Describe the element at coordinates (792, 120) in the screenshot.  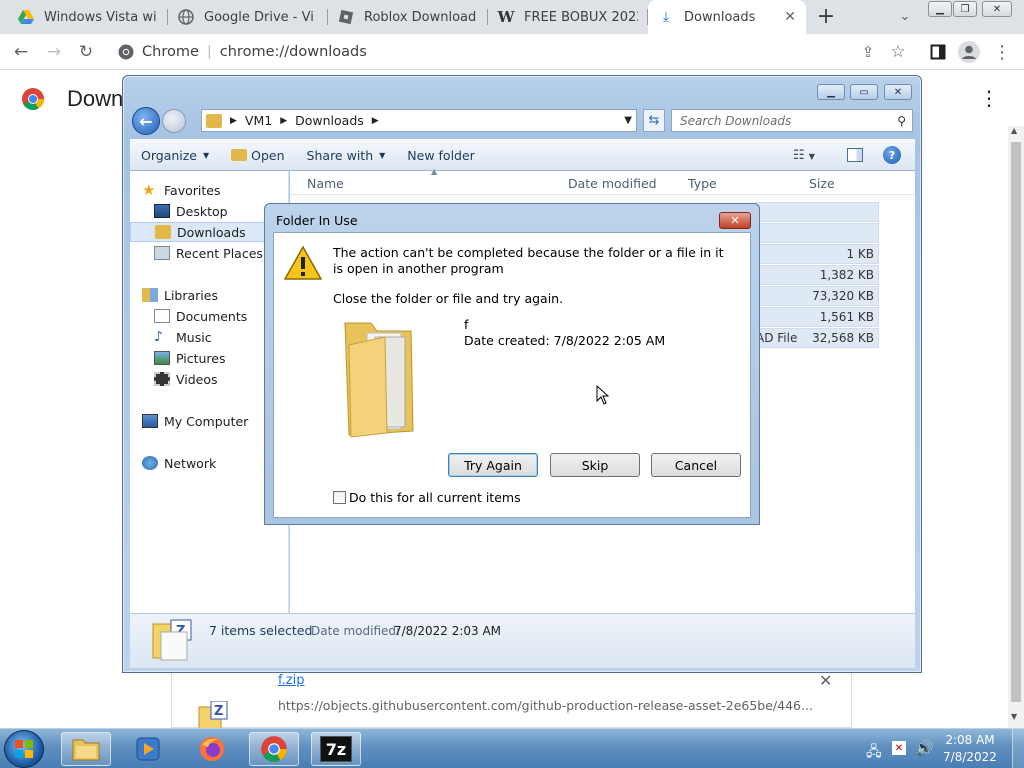
I see `search-input: Search Downloads ⚲` at that location.